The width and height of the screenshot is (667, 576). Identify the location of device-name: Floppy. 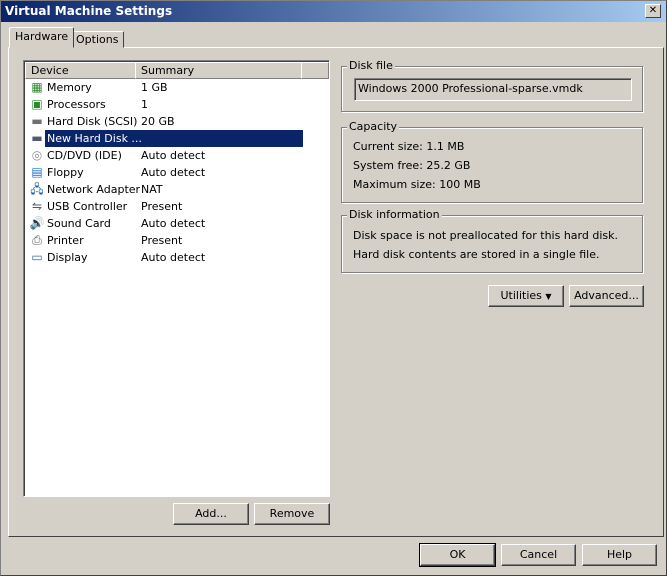
(65, 172).